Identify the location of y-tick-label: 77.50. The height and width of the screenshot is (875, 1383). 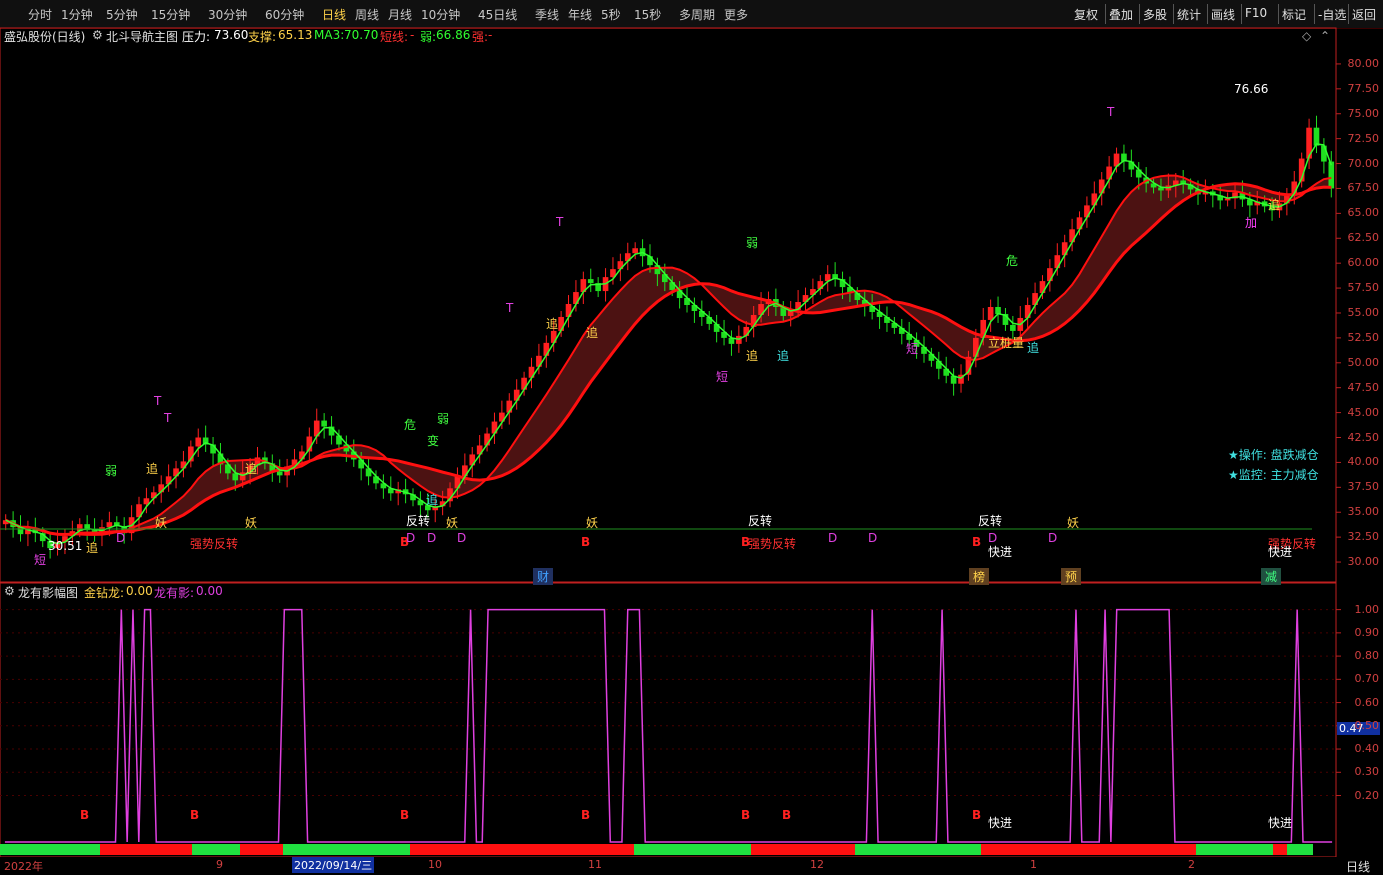
(1363, 88).